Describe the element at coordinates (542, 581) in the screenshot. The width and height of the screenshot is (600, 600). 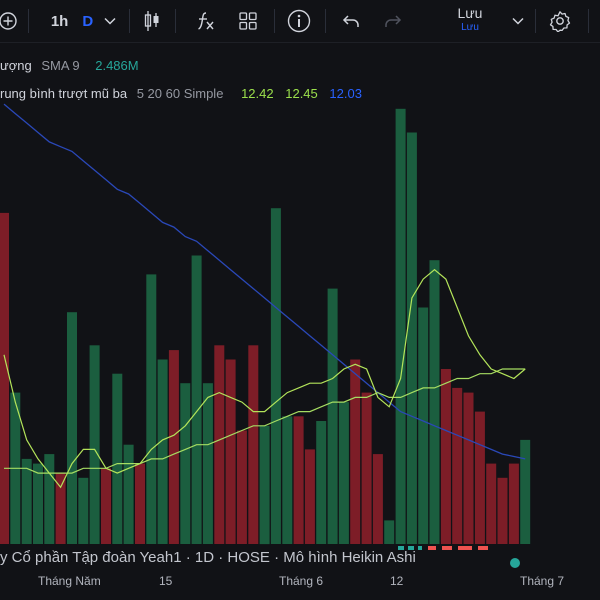
I see `time-axis-tick: Tháng 7` at that location.